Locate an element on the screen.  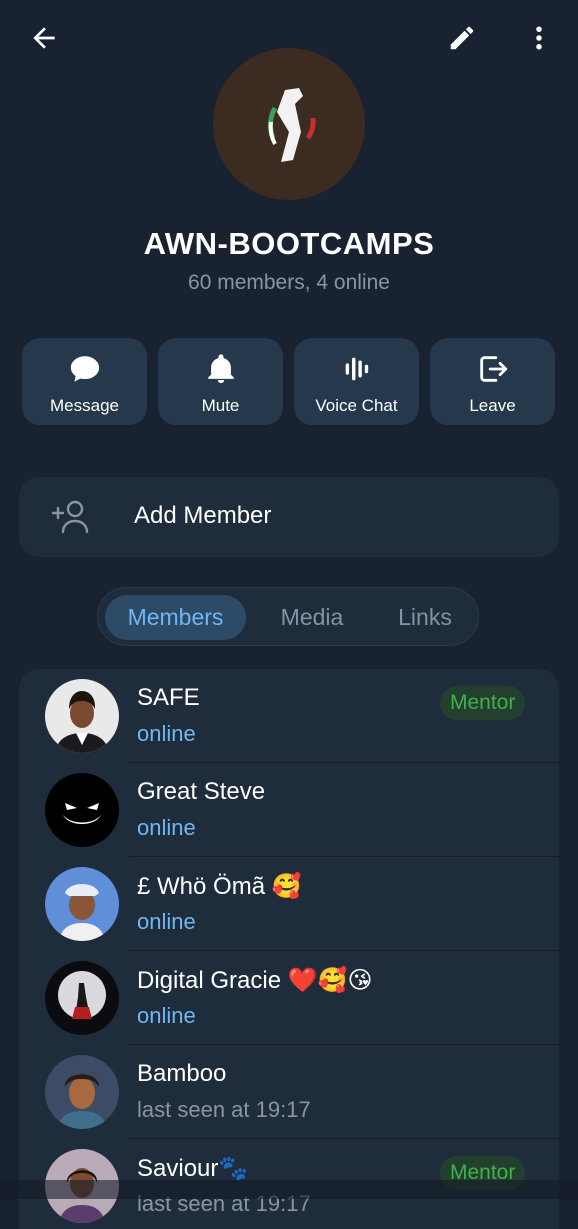
member-row: Great Steve online is located at coordinates (289, 810).